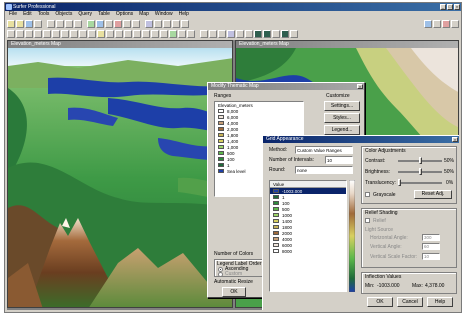 This screenshot has width=470, height=317. Describe the element at coordinates (399, 182) in the screenshot. I see `translucency-slider-thumb` at that location.